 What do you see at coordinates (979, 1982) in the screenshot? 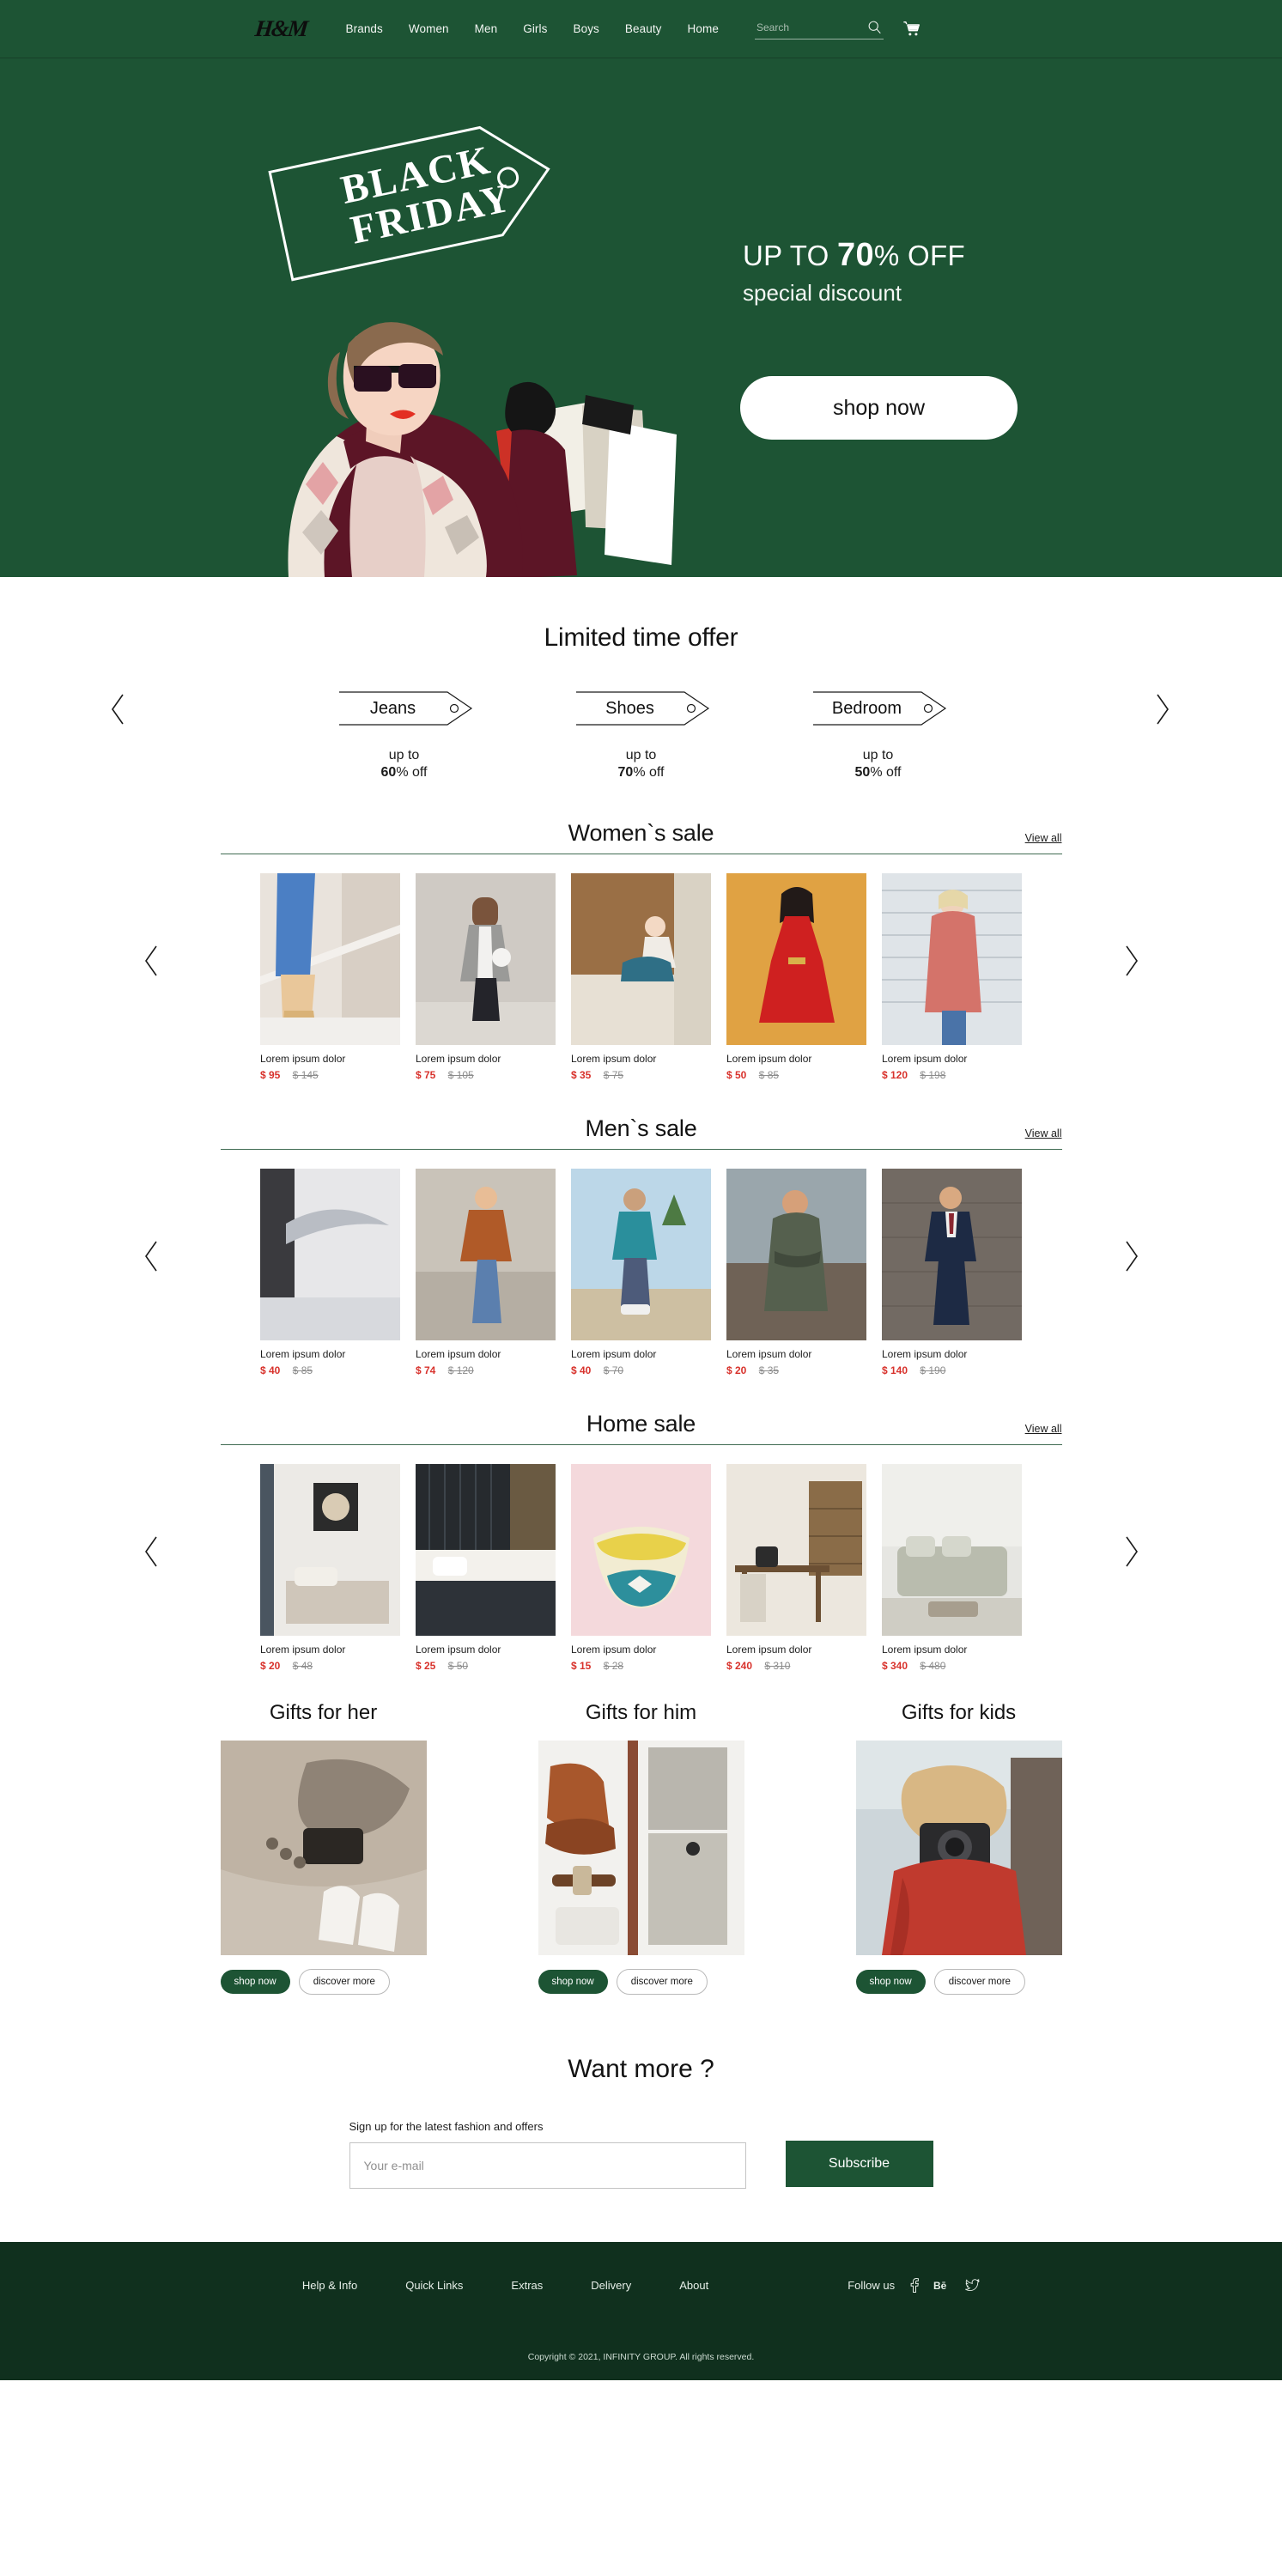
I see `gift-discover-more-kids: discover more` at bounding box center [979, 1982].